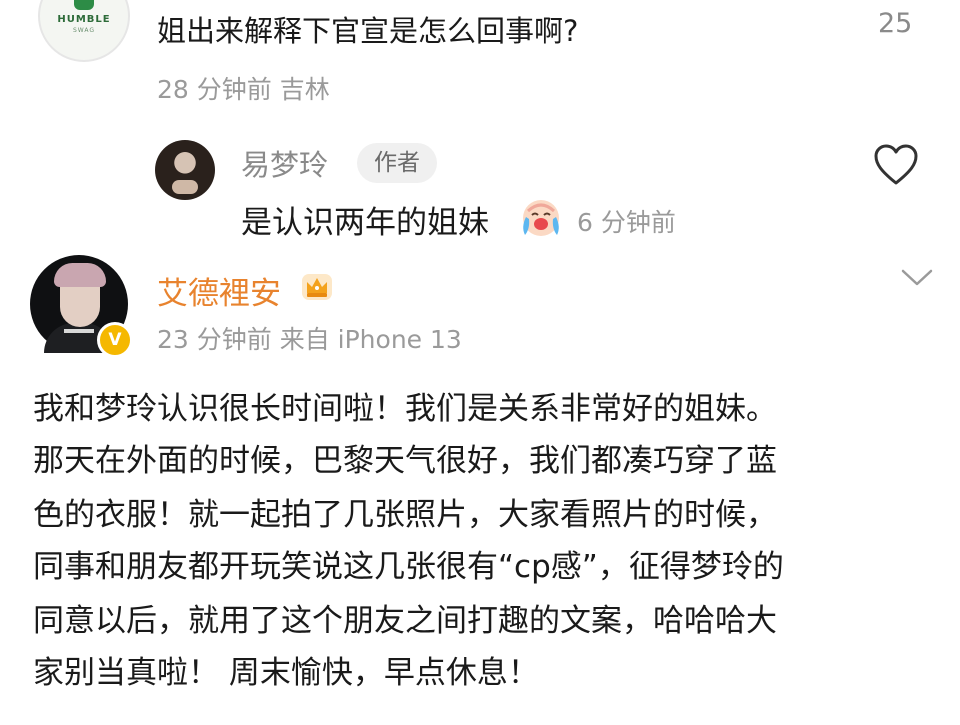 The width and height of the screenshot is (960, 725). What do you see at coordinates (80, 275) in the screenshot?
I see `avatar-hair-shape` at bounding box center [80, 275].